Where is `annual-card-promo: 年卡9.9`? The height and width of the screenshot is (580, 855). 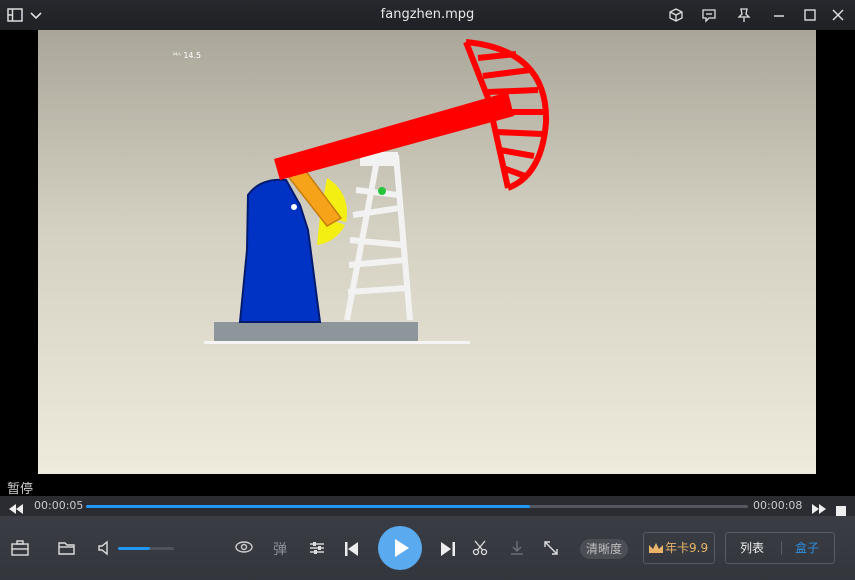 annual-card-promo: 年卡9.9 is located at coordinates (679, 548).